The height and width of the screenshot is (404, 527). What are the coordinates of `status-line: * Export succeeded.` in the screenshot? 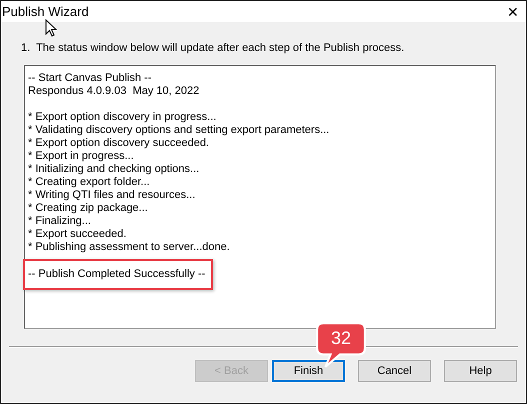 It's located at (77, 234).